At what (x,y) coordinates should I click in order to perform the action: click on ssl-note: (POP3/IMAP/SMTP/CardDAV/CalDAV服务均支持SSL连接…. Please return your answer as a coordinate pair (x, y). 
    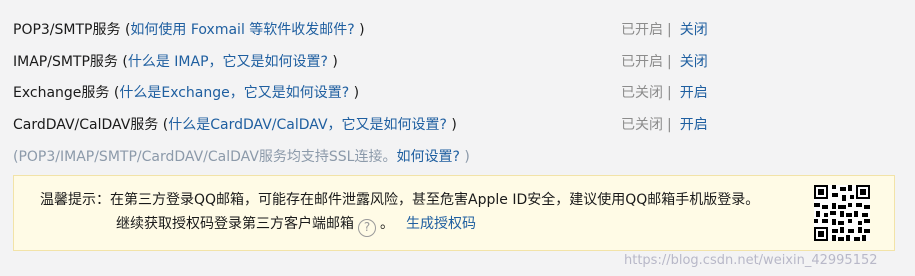
    Looking at the image, I should click on (241, 156).